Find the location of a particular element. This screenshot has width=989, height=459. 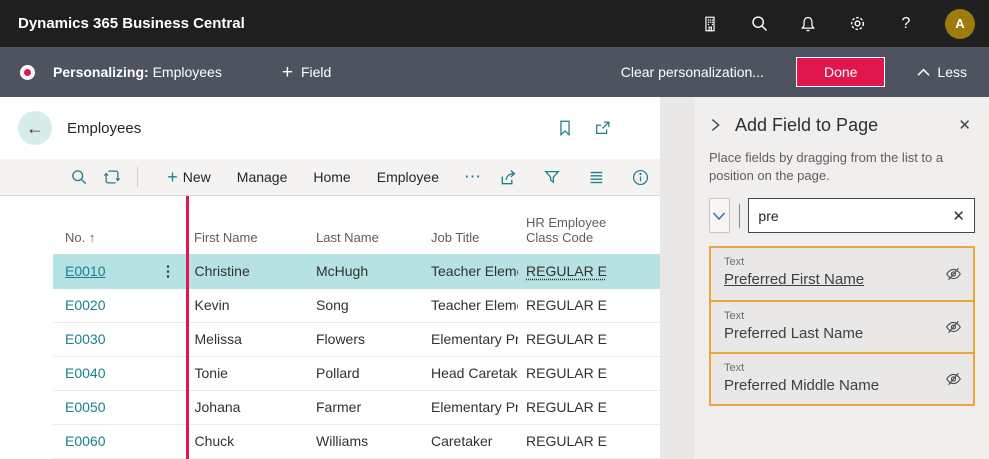

cell-first-name: Melissa is located at coordinates (247, 339).